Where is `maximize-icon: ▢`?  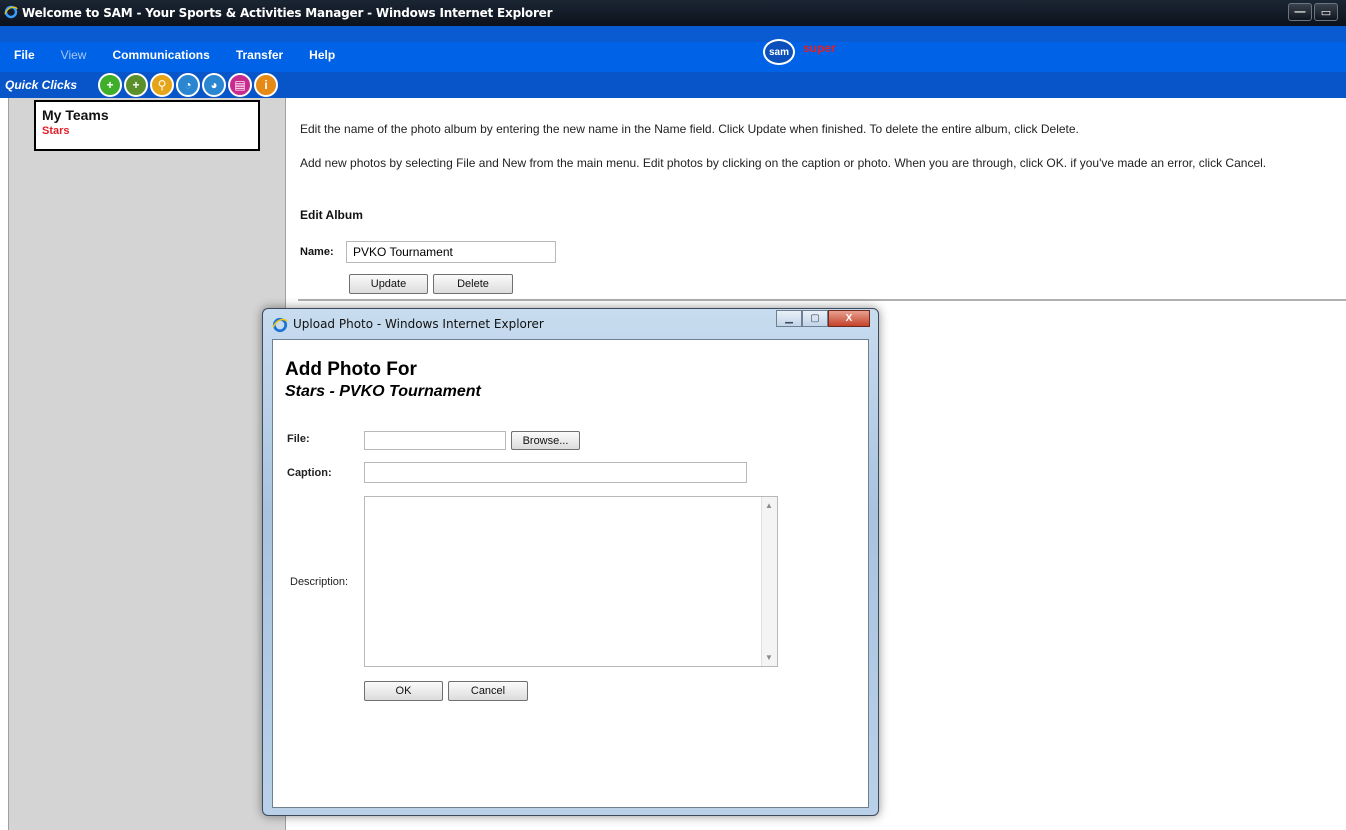
maximize-icon: ▢ is located at coordinates (815, 318).